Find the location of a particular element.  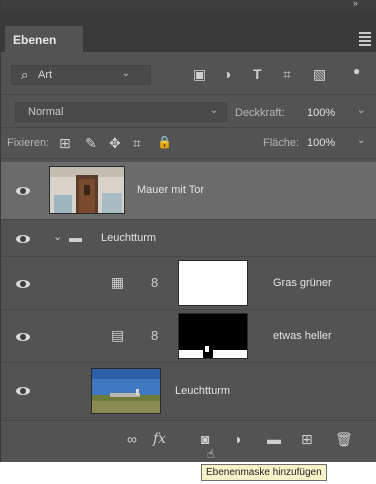

lock-artboard-icon: ⌗ is located at coordinates (137, 143).